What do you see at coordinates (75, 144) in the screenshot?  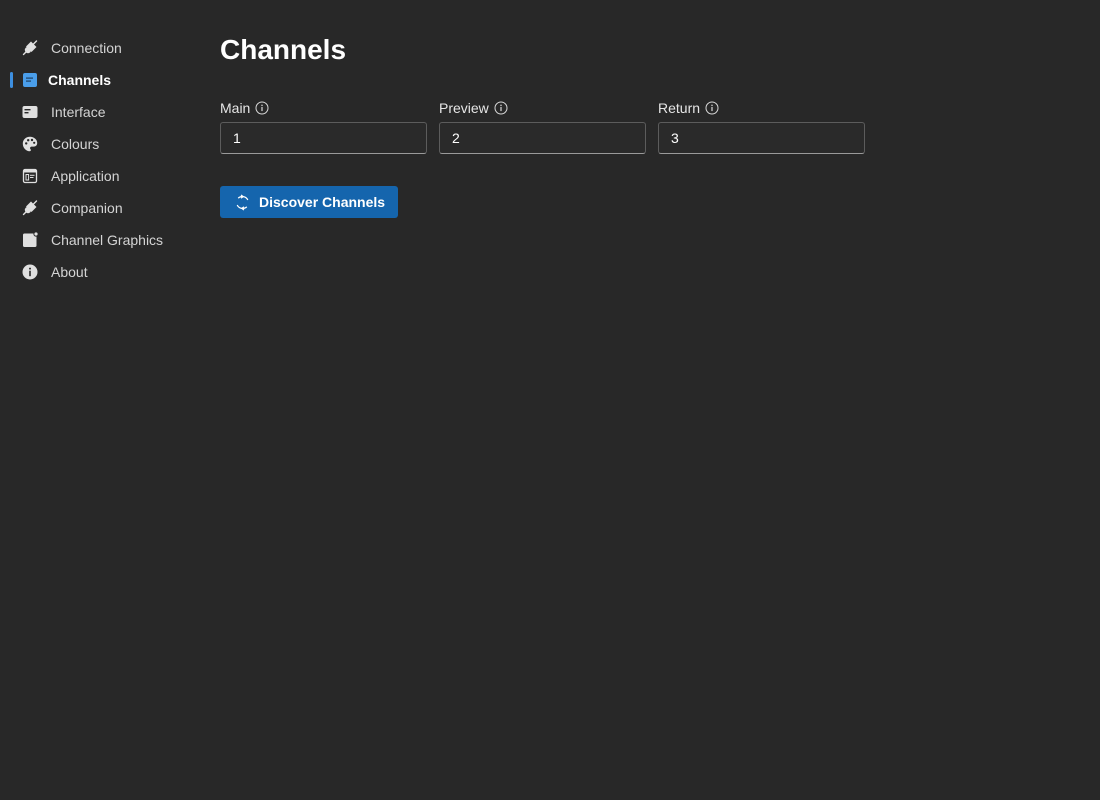 I see `sidebar-item-label: Colours` at bounding box center [75, 144].